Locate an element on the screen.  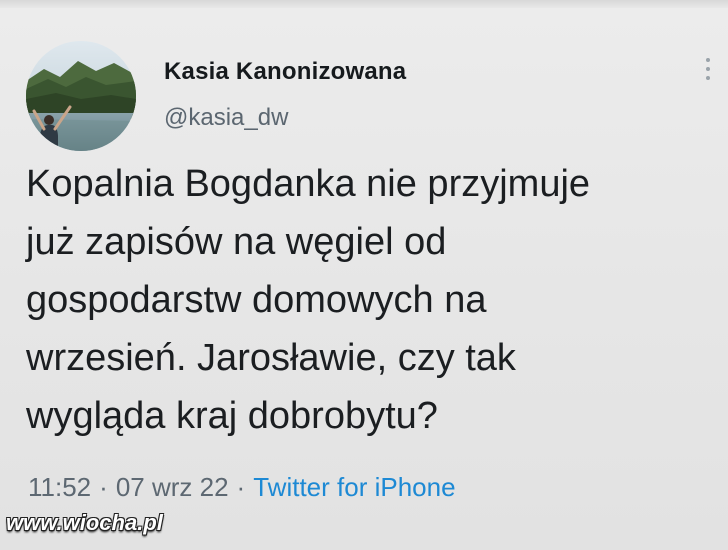
avatar-photo is located at coordinates (81, 96).